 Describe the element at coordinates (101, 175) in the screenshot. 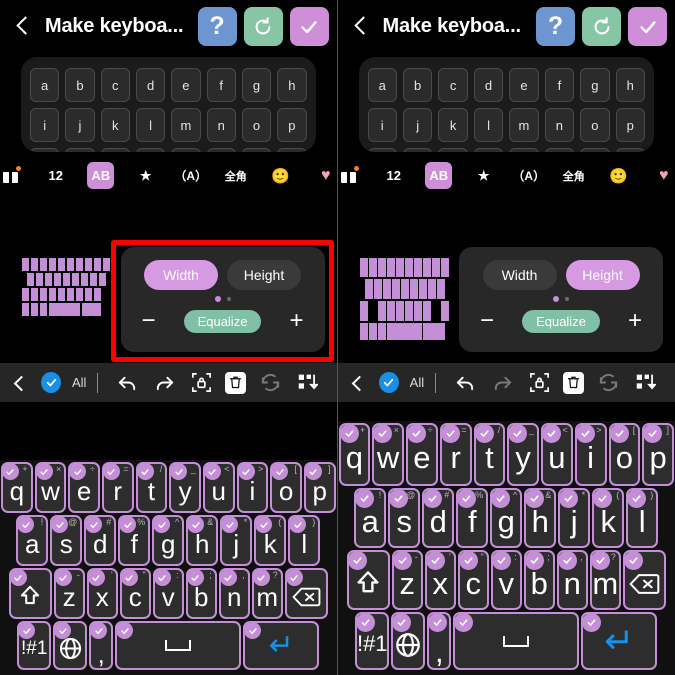

I see `mode-item-alpha: AB` at that location.